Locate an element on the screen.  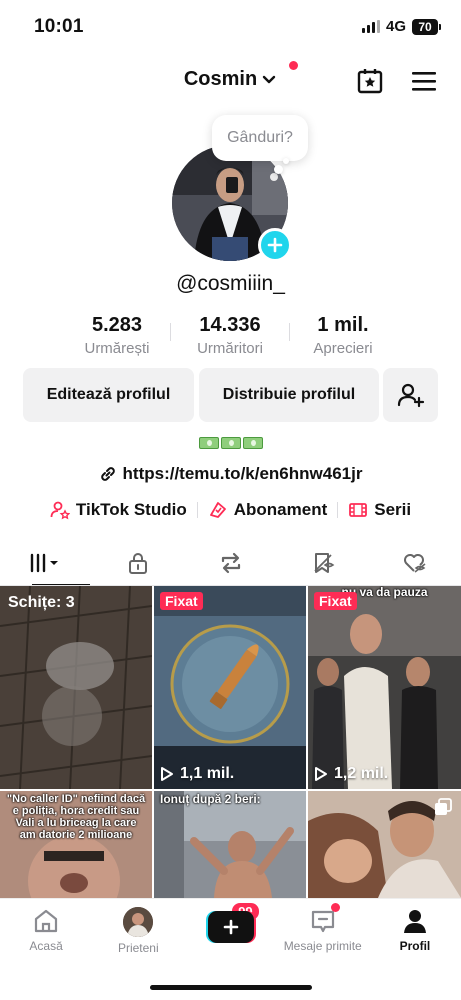
bio-emojis is located at coordinates (230, 443).